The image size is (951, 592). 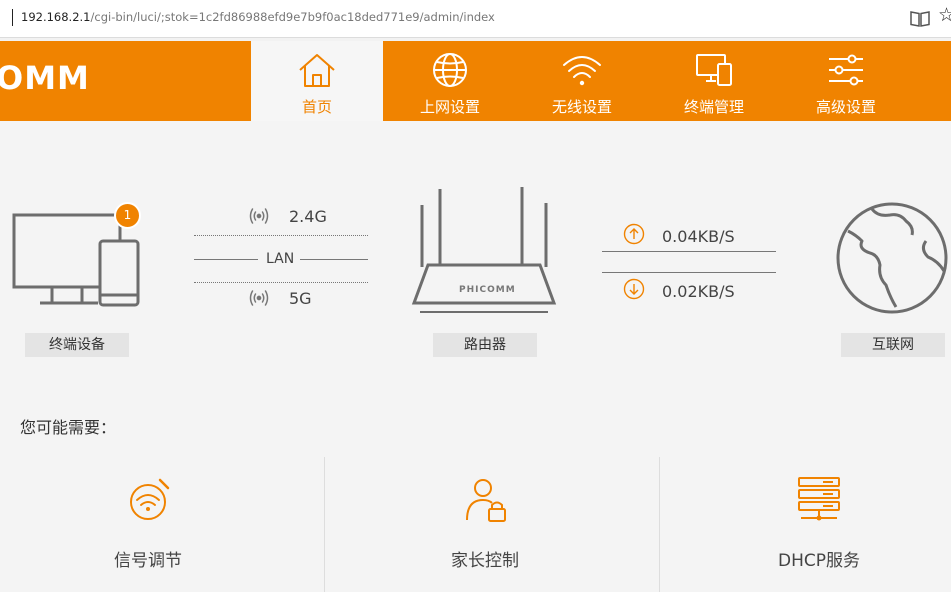 I want to click on router-icon, so click(x=484, y=251).